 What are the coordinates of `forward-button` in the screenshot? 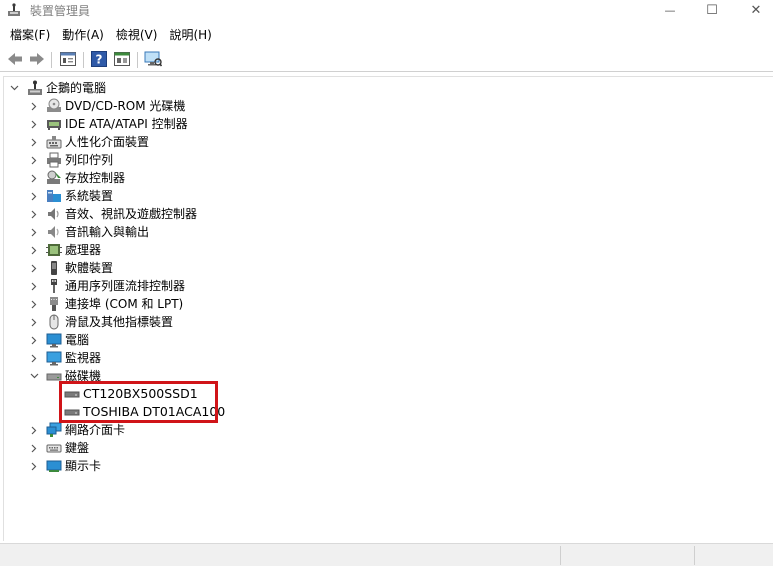 It's located at (37, 60).